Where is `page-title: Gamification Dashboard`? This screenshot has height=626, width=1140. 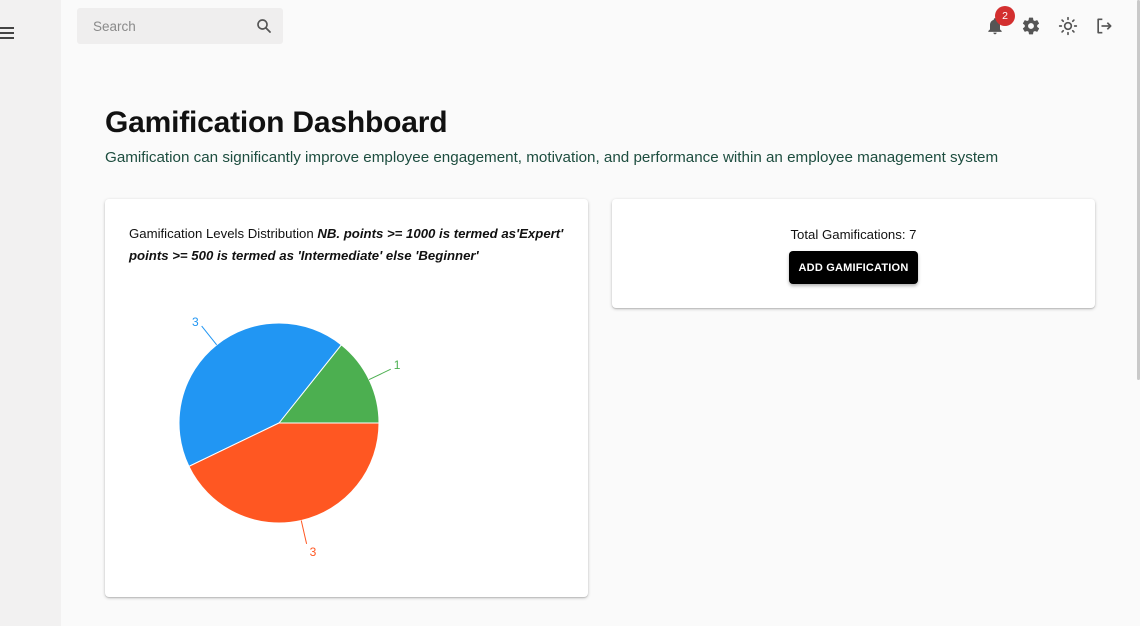
page-title: Gamification Dashboard is located at coordinates (276, 122).